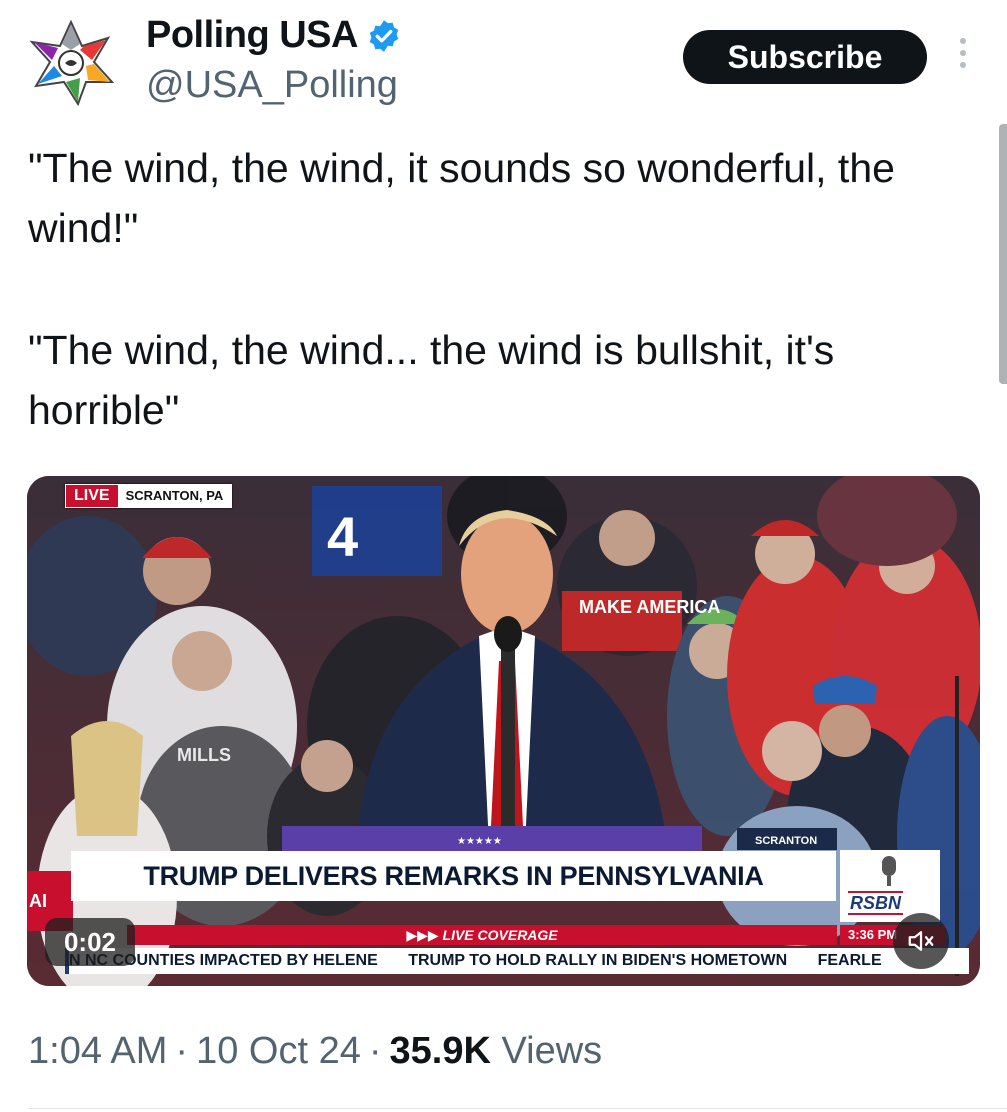  What do you see at coordinates (889, 871) in the screenshot?
I see `microphone-icon` at bounding box center [889, 871].